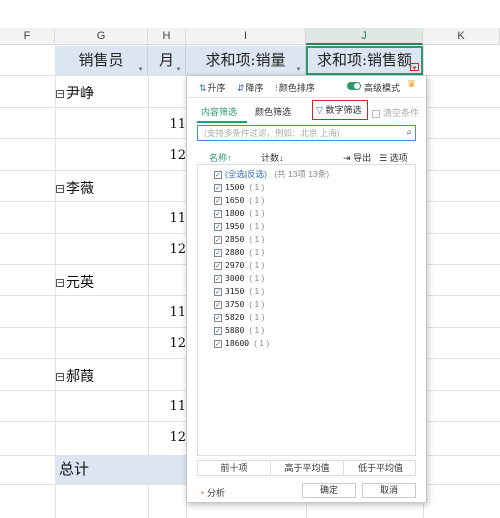 The height and width of the screenshot is (518, 500). I want to click on export-icon: ⇥, so click(347, 158).